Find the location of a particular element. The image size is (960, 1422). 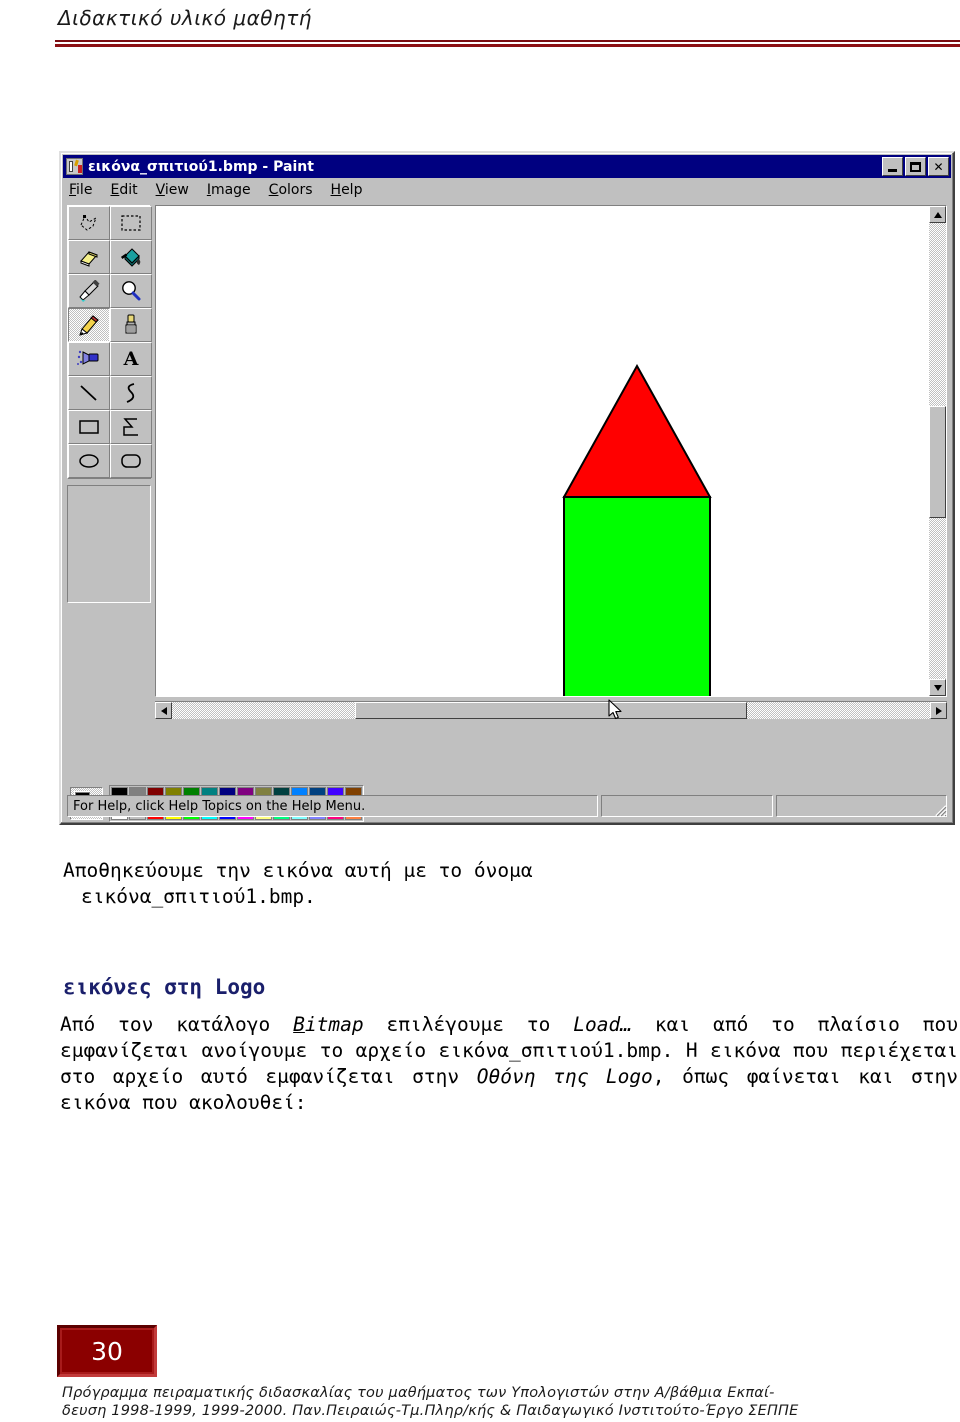

page-header-title: Διδακτικό υλικό μαθητή is located at coordinates (185, 18).